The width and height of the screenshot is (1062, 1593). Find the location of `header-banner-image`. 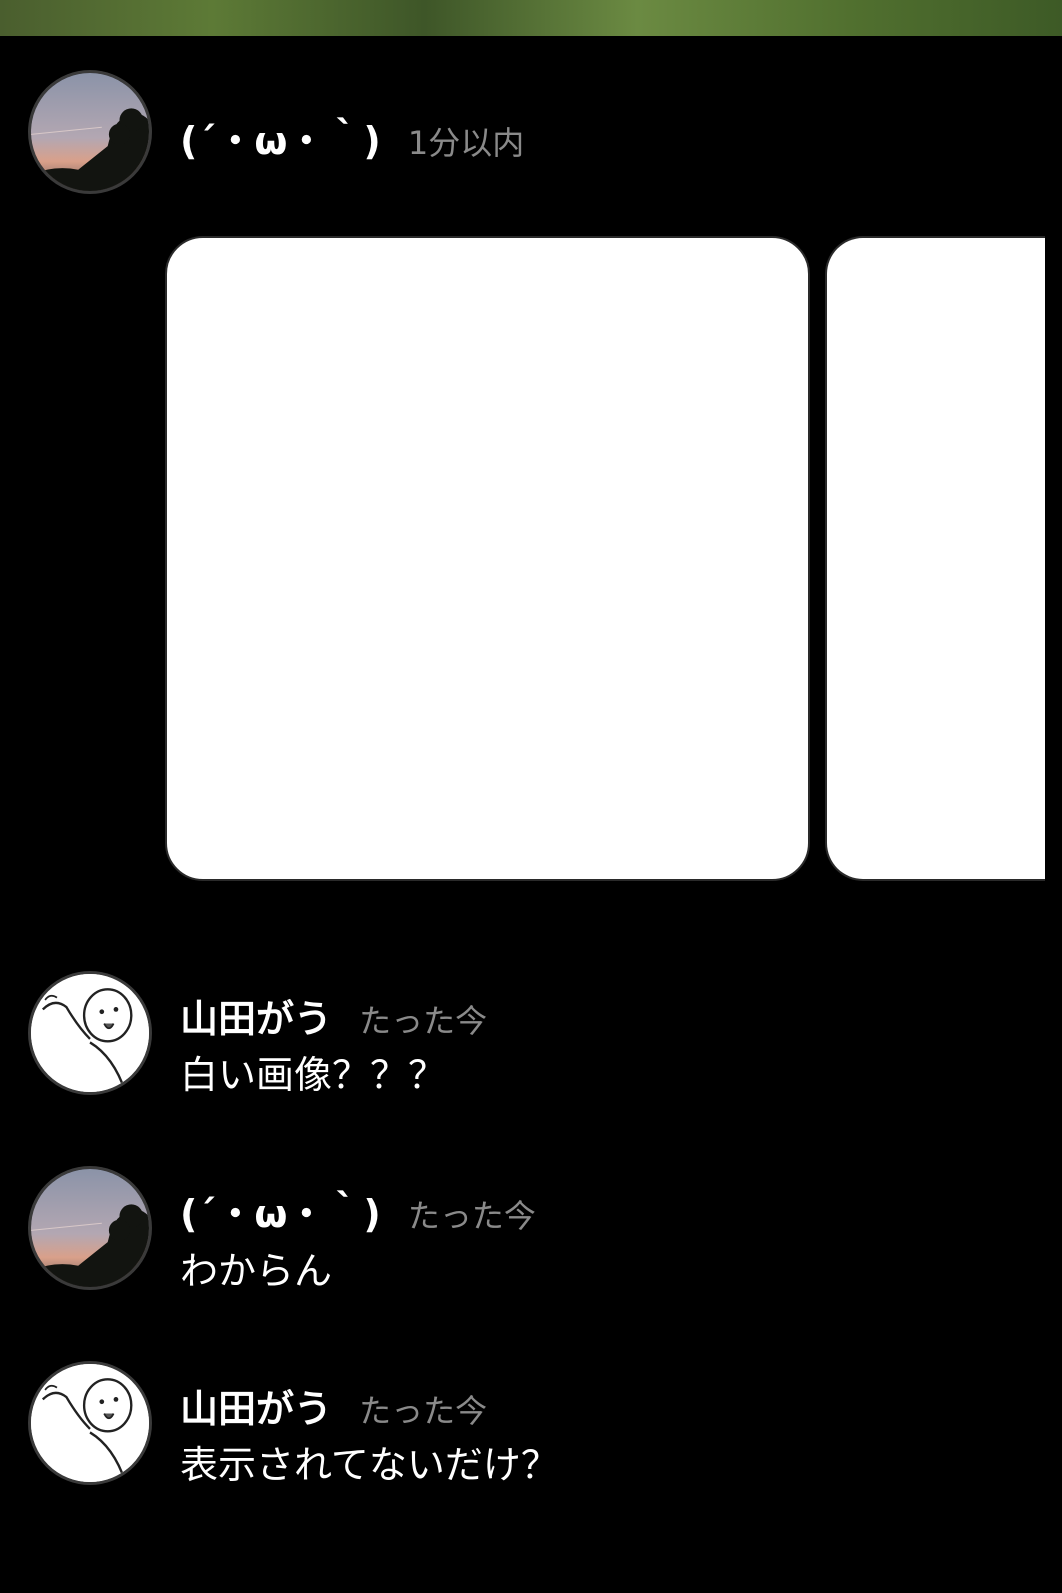

header-banner-image is located at coordinates (531, 18).